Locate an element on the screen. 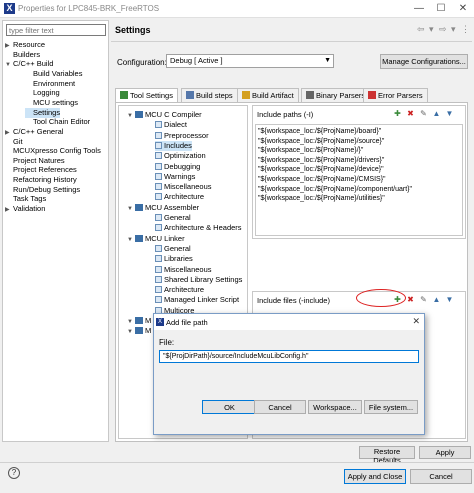 Image resolution: width=474 pixels, height=493 pixels. minimize-button: — is located at coordinates (419, 9).